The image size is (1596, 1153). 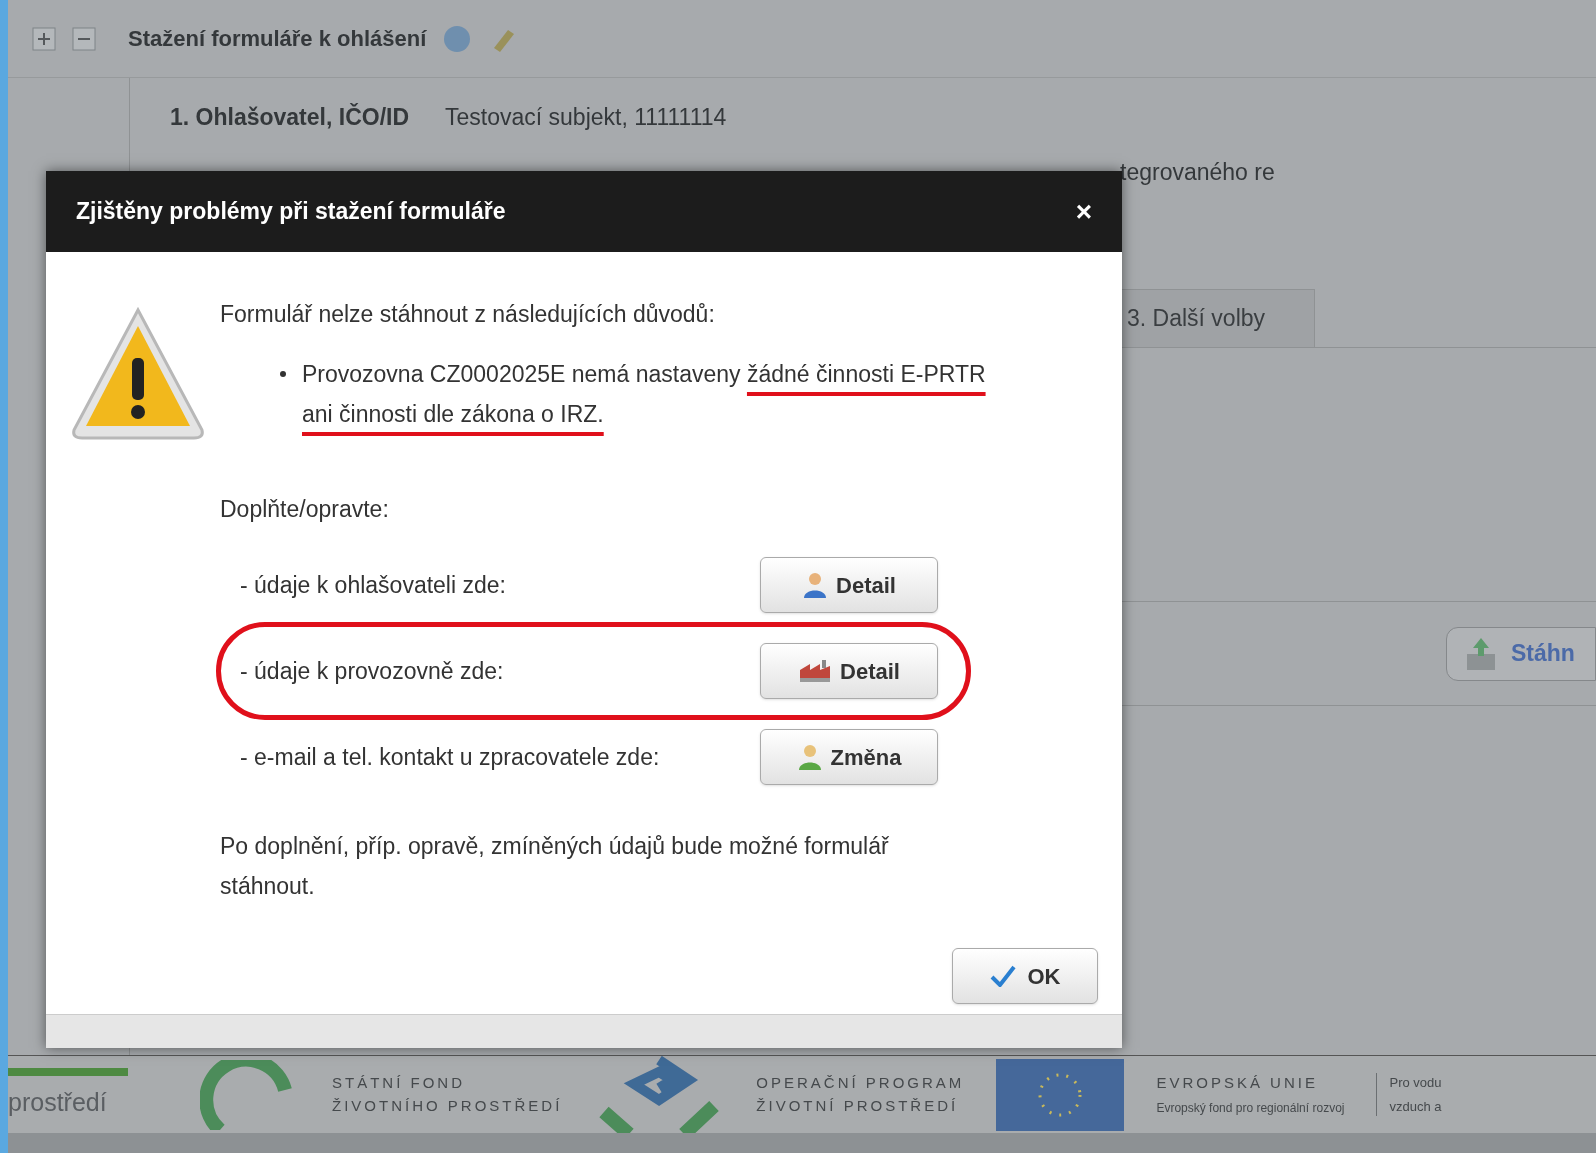 I want to click on logo-text: Evropský fond pro regionální rozvoj, so click(x=1250, y=1108).